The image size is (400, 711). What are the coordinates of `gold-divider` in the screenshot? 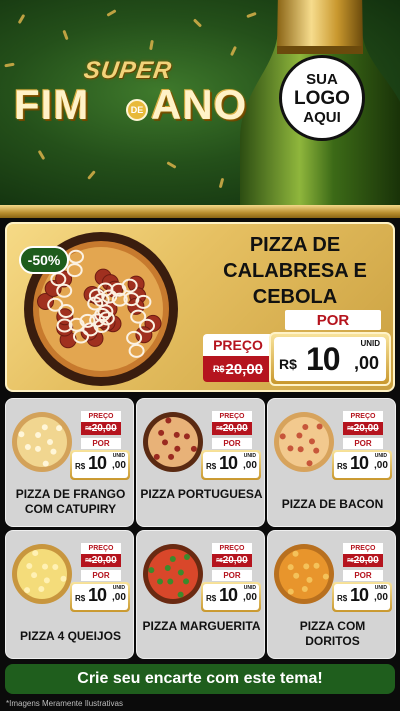 It's located at (200, 211).